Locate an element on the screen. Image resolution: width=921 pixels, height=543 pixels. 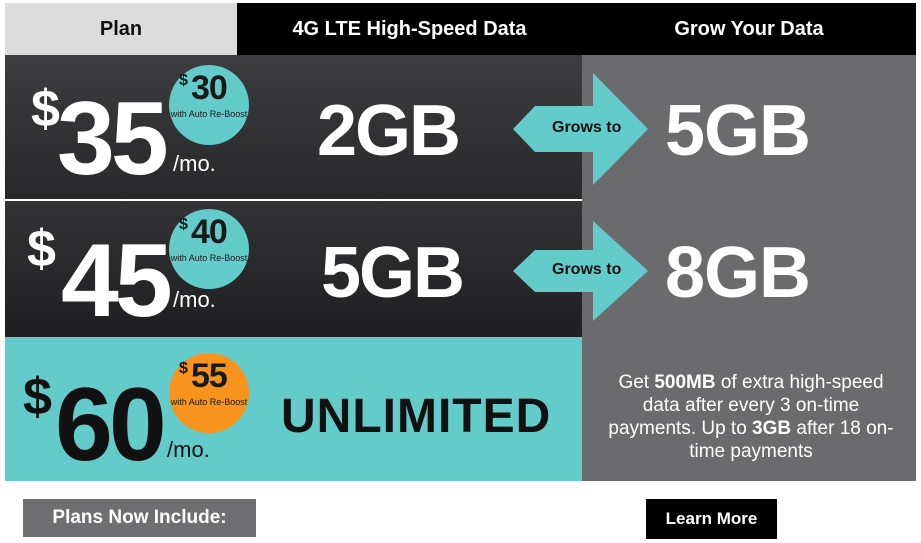
header-data: 4G LTE High-Speed Data is located at coordinates (409, 29).